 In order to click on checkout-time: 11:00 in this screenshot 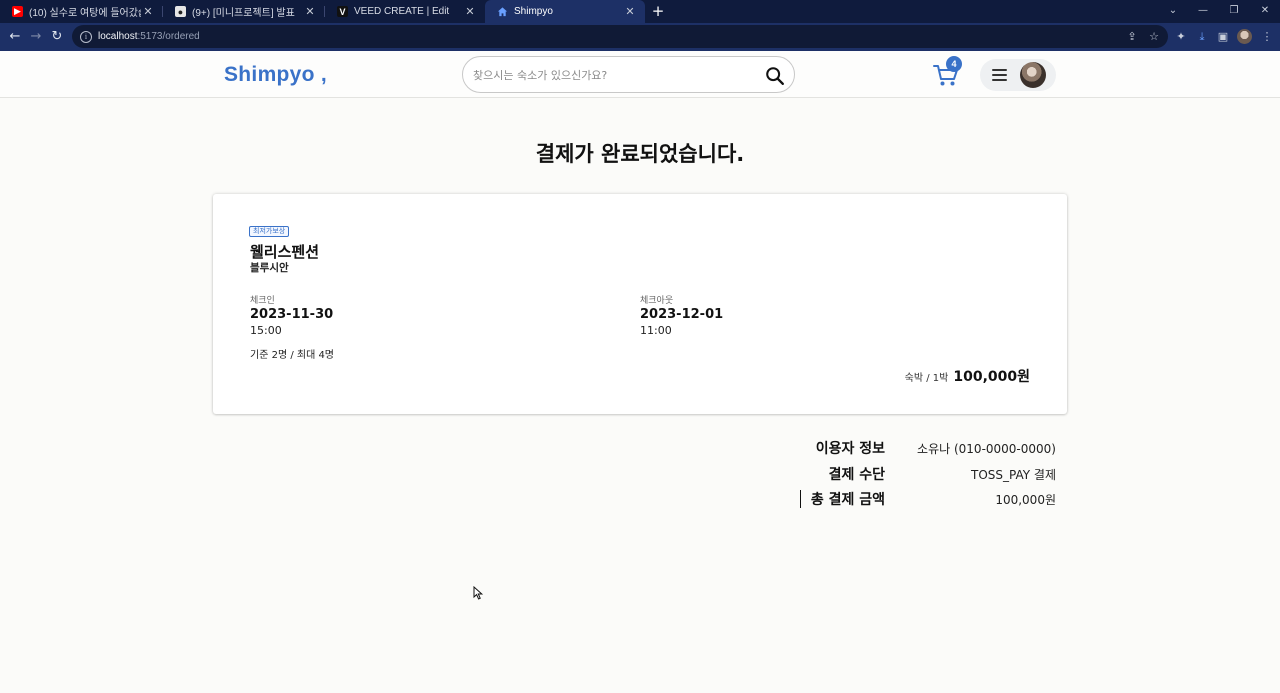, I will do `click(656, 330)`.